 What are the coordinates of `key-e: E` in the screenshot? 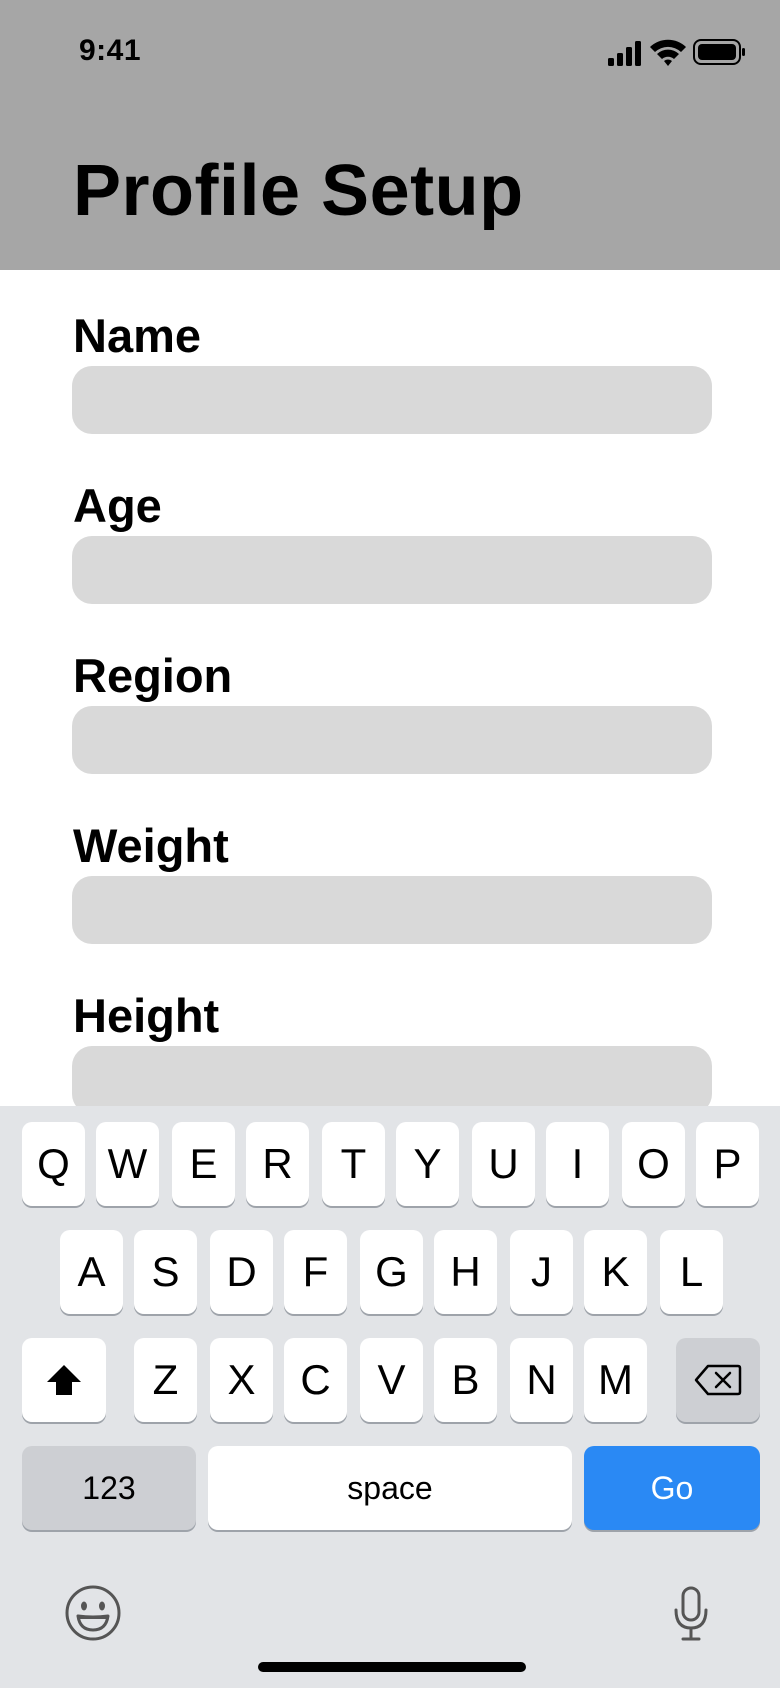 It's located at (203, 1164).